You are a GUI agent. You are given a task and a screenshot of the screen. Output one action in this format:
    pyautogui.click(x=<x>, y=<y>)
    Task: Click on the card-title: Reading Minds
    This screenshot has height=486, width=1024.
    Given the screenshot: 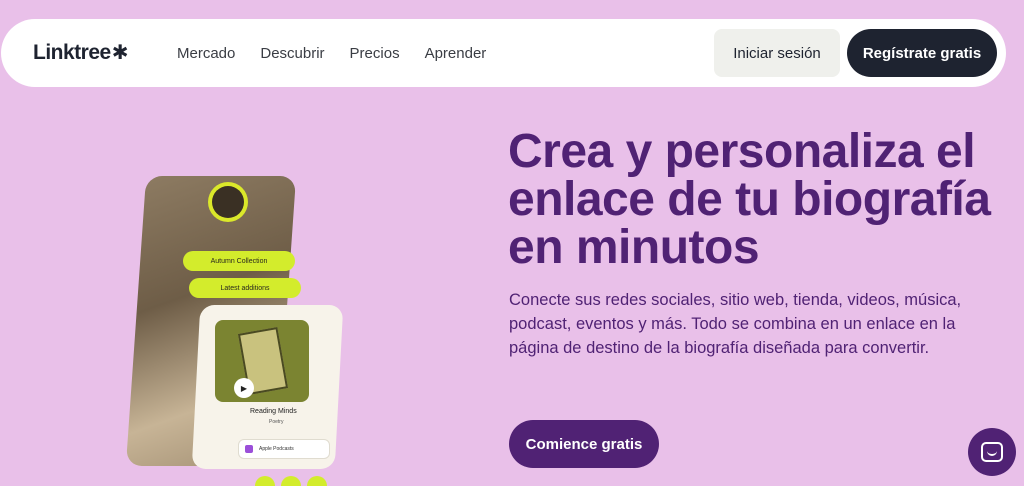 What is the action you would take?
    pyautogui.click(x=273, y=411)
    